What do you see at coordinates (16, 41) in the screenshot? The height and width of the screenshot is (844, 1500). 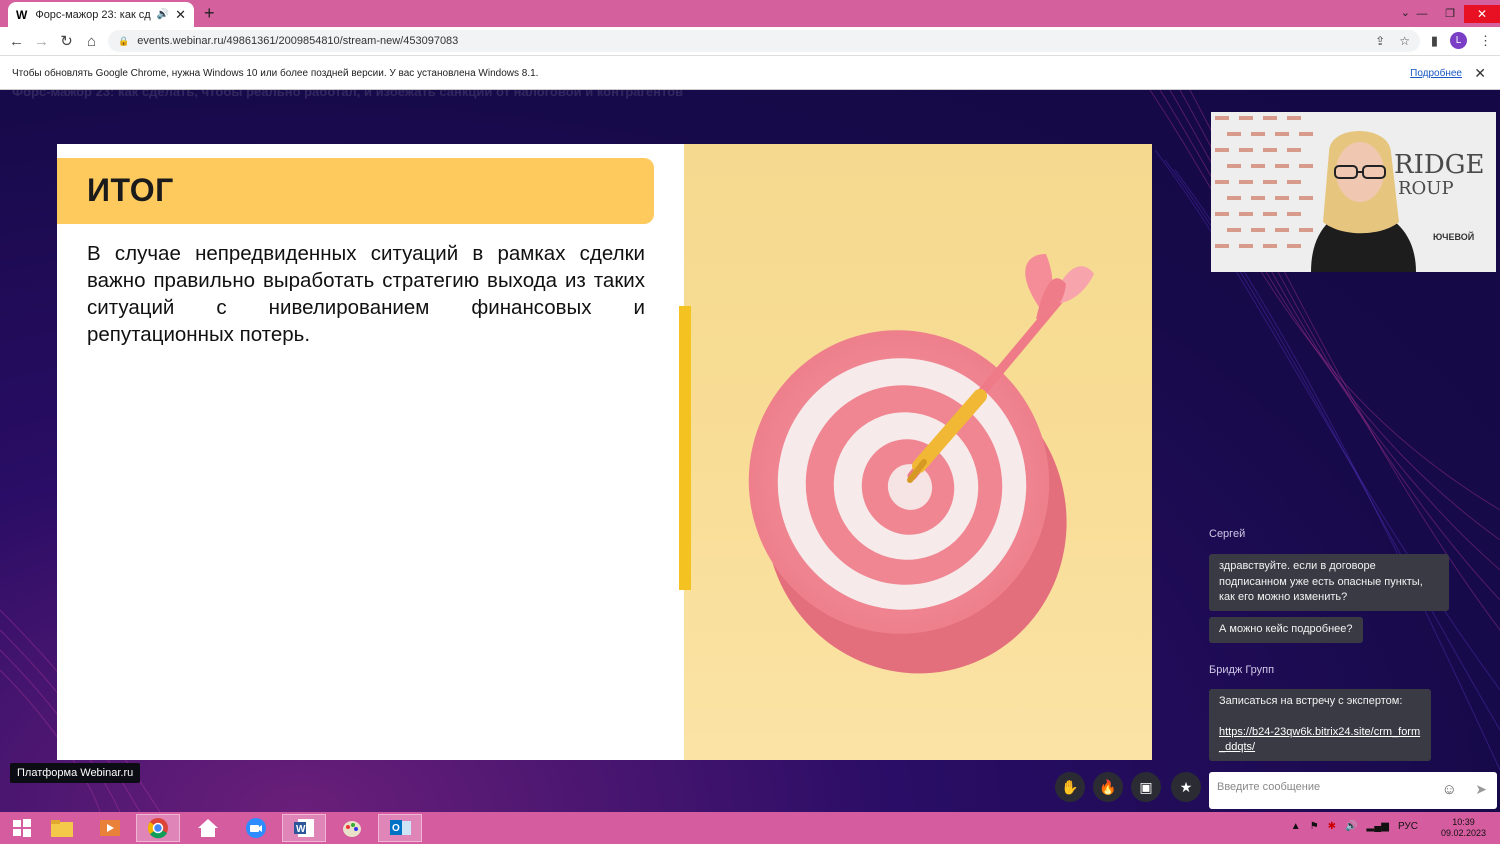 I see `back-icon: ←` at bounding box center [16, 41].